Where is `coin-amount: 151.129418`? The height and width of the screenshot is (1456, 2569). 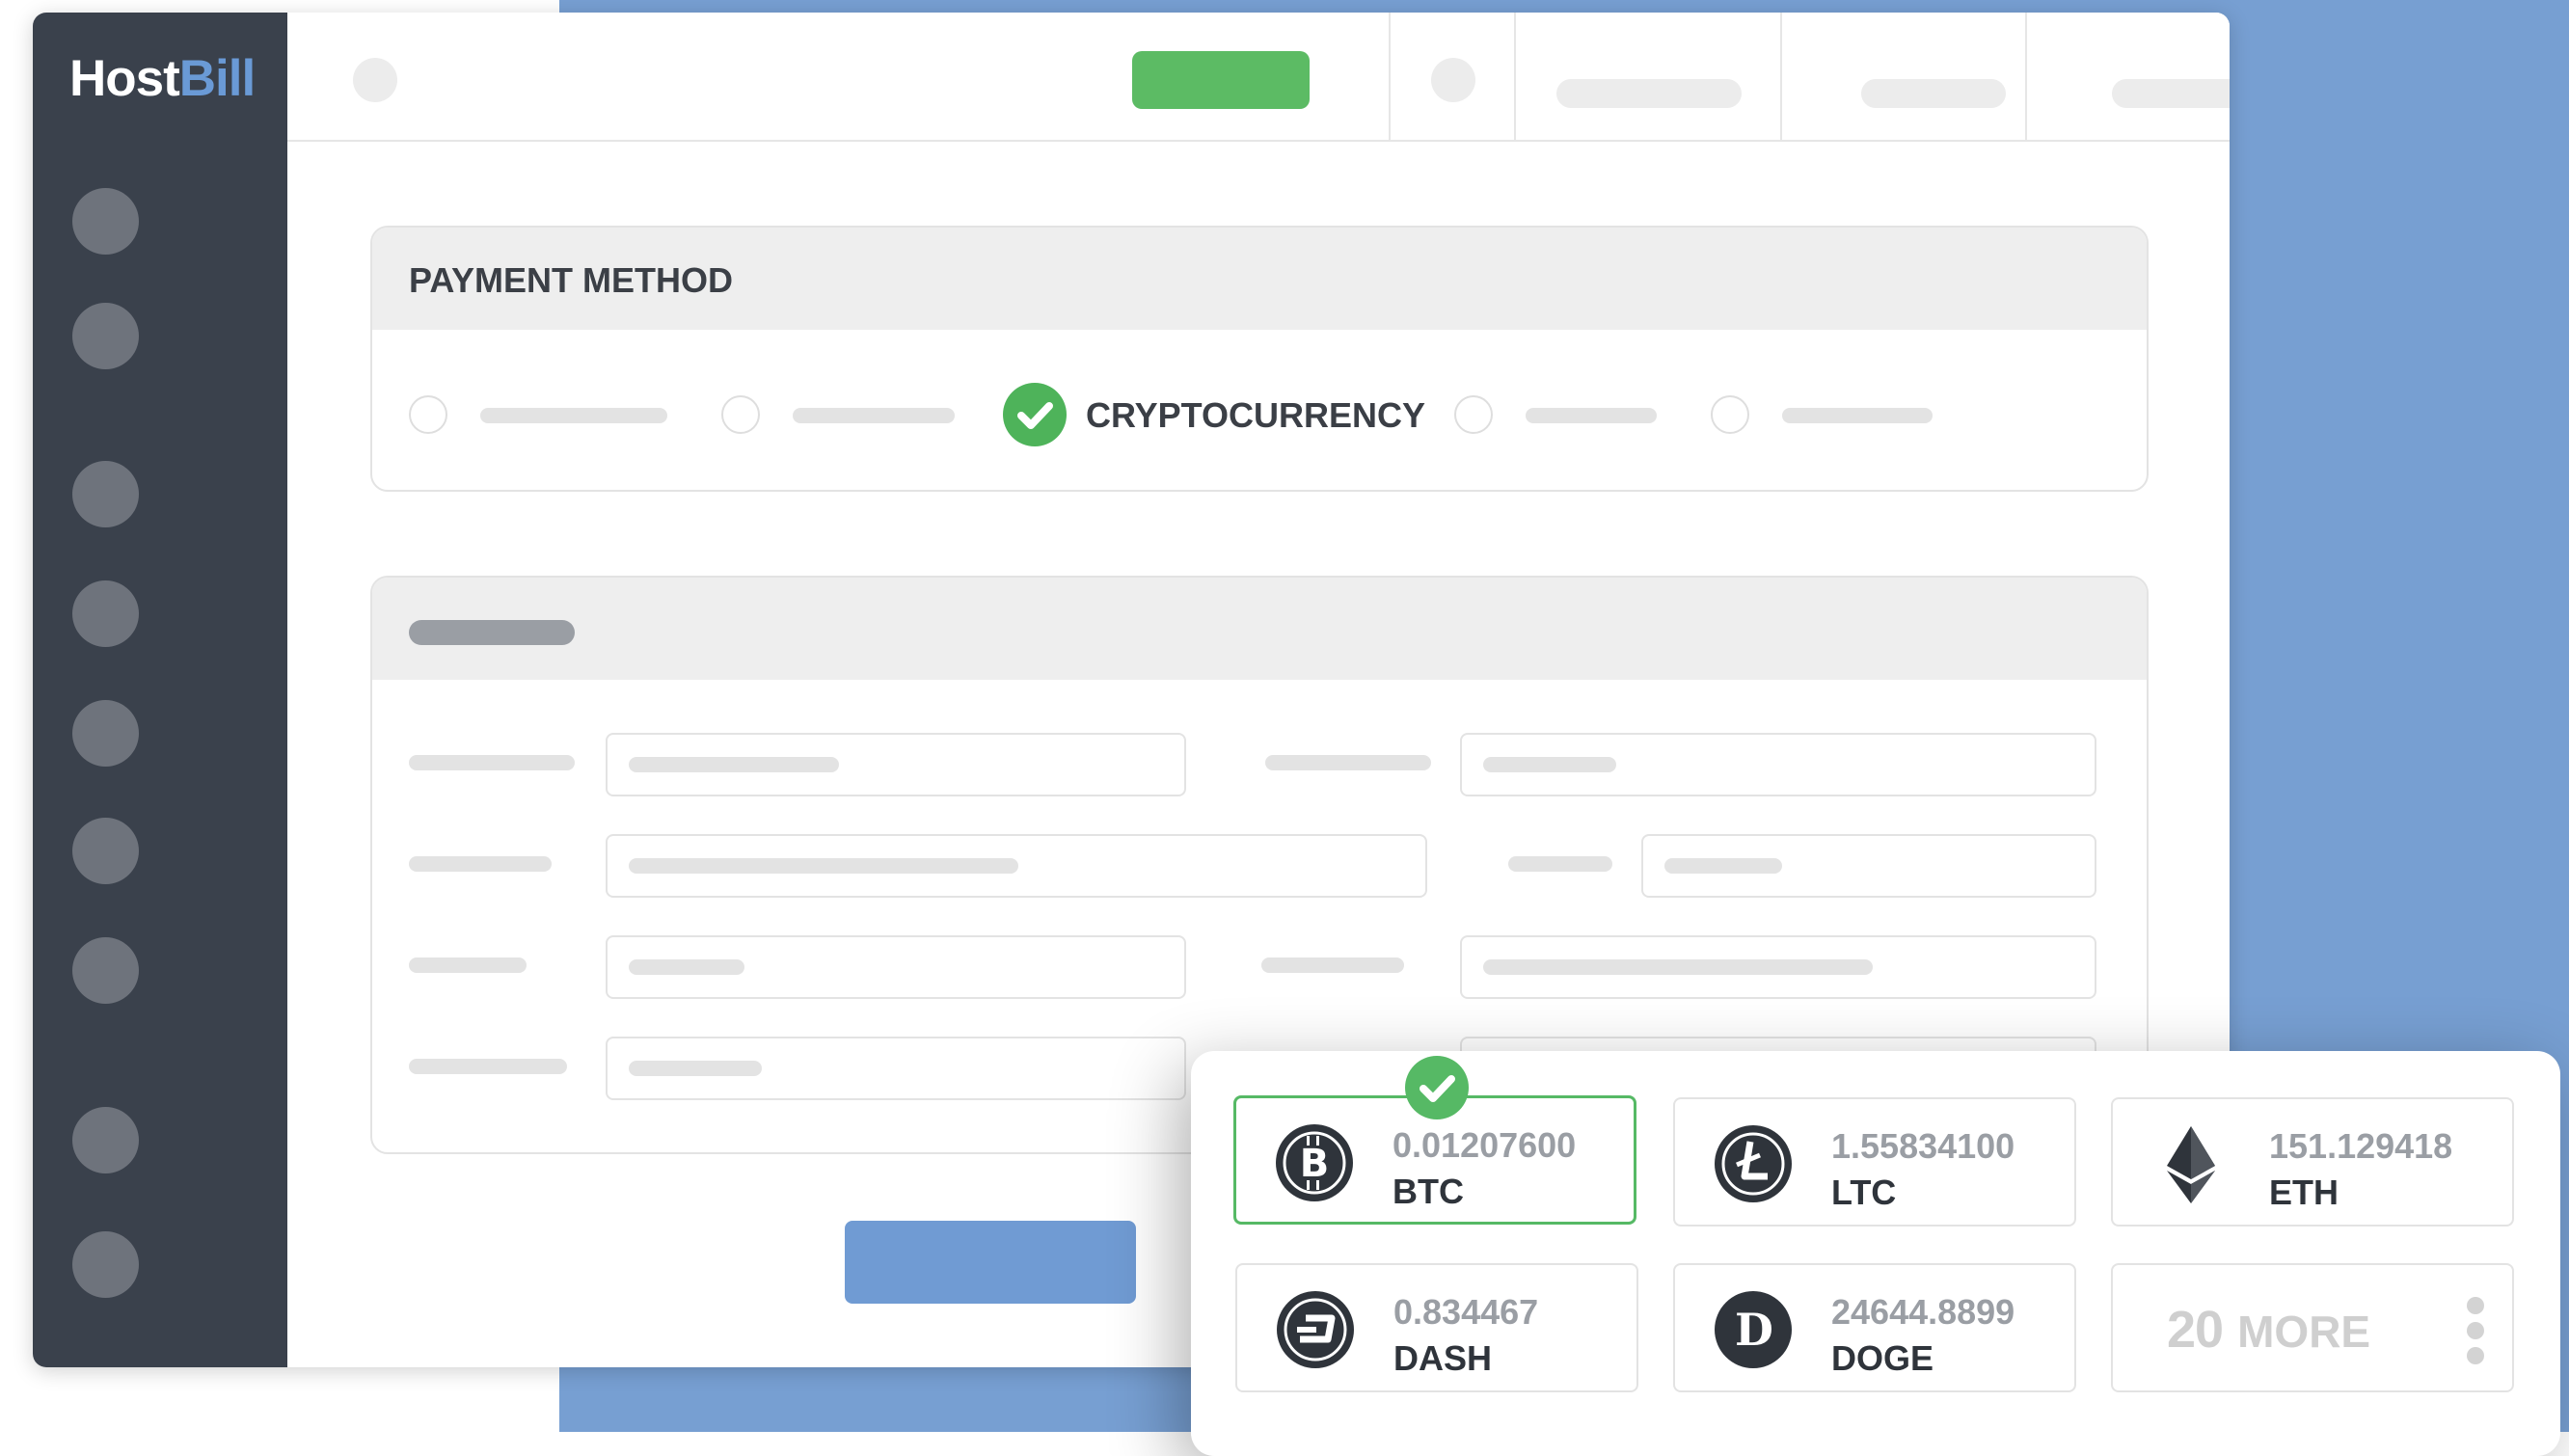
coin-amount: 151.129418 is located at coordinates (2361, 1146).